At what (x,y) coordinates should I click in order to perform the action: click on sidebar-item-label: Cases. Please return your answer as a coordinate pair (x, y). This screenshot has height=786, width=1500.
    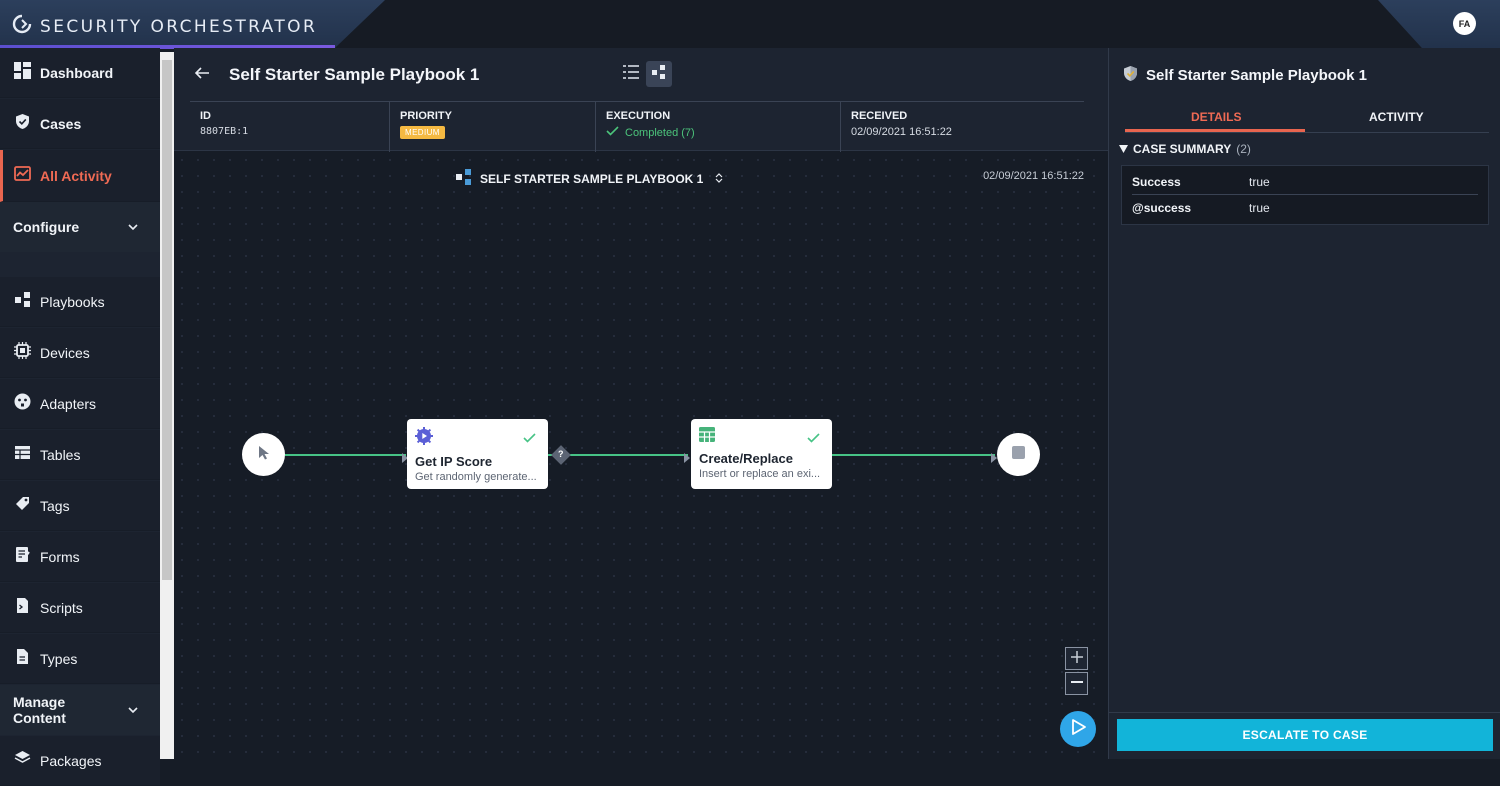
    Looking at the image, I should click on (61, 123).